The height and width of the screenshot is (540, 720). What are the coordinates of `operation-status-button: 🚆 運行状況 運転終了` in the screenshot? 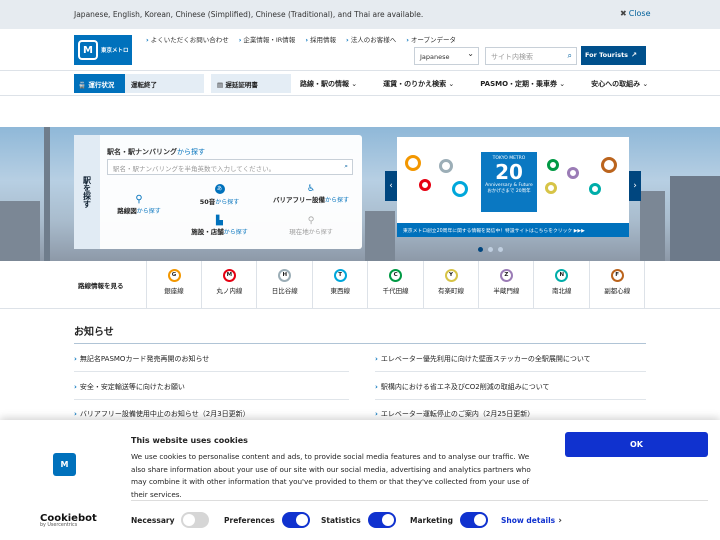 It's located at (139, 83).